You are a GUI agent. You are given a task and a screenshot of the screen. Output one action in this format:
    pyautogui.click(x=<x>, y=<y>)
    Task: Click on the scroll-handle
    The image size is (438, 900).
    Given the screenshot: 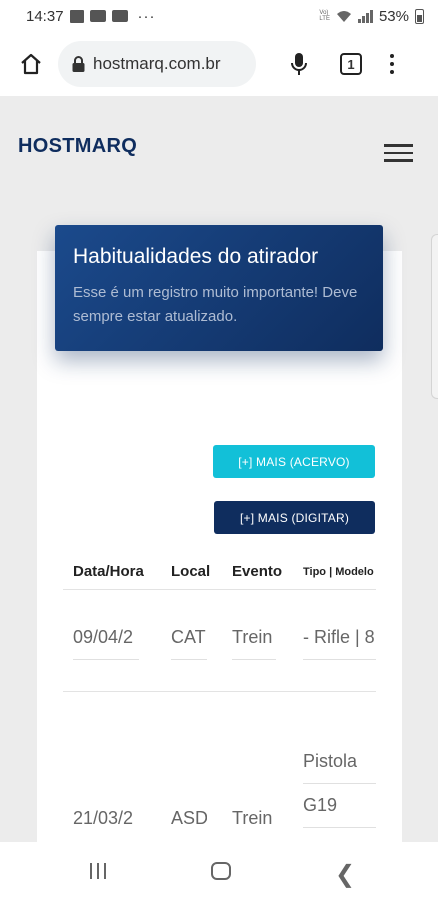 What is the action you would take?
    pyautogui.click(x=434, y=316)
    